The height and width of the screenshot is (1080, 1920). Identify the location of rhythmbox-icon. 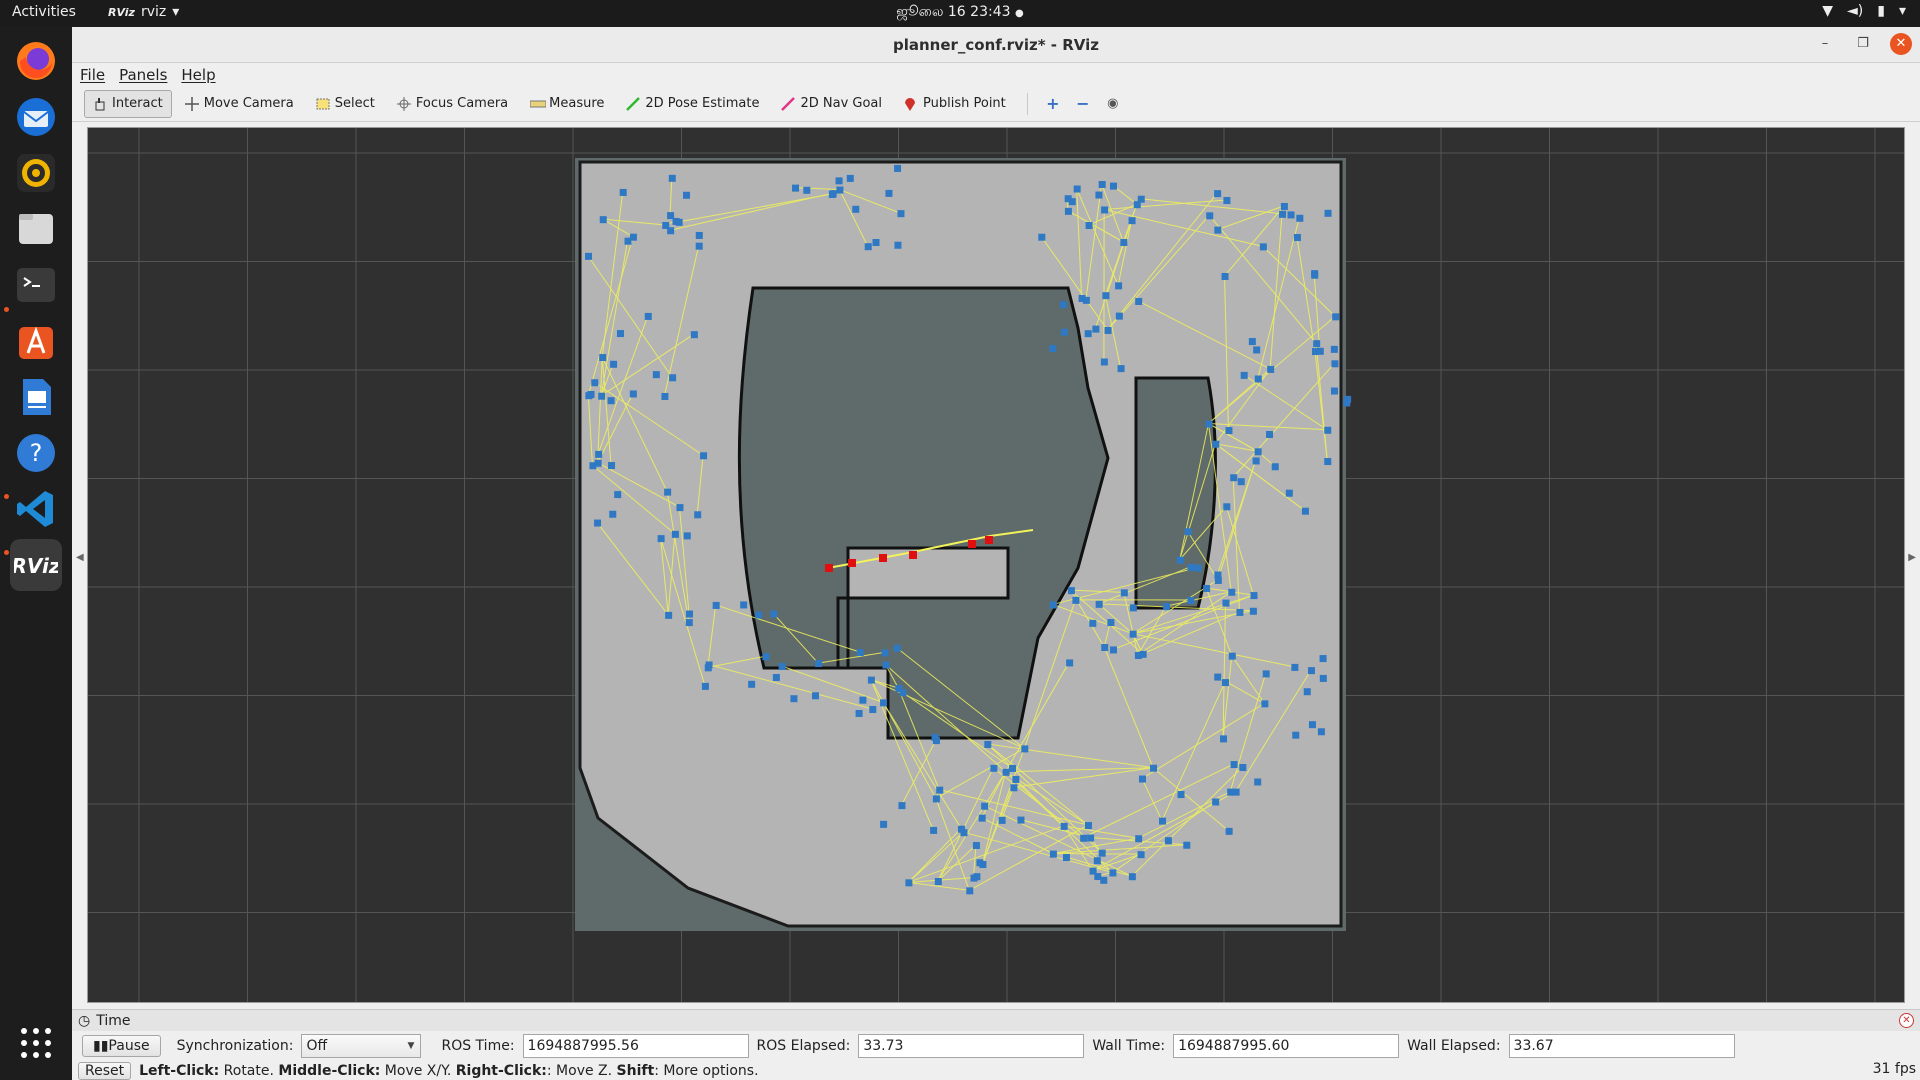
(36, 173).